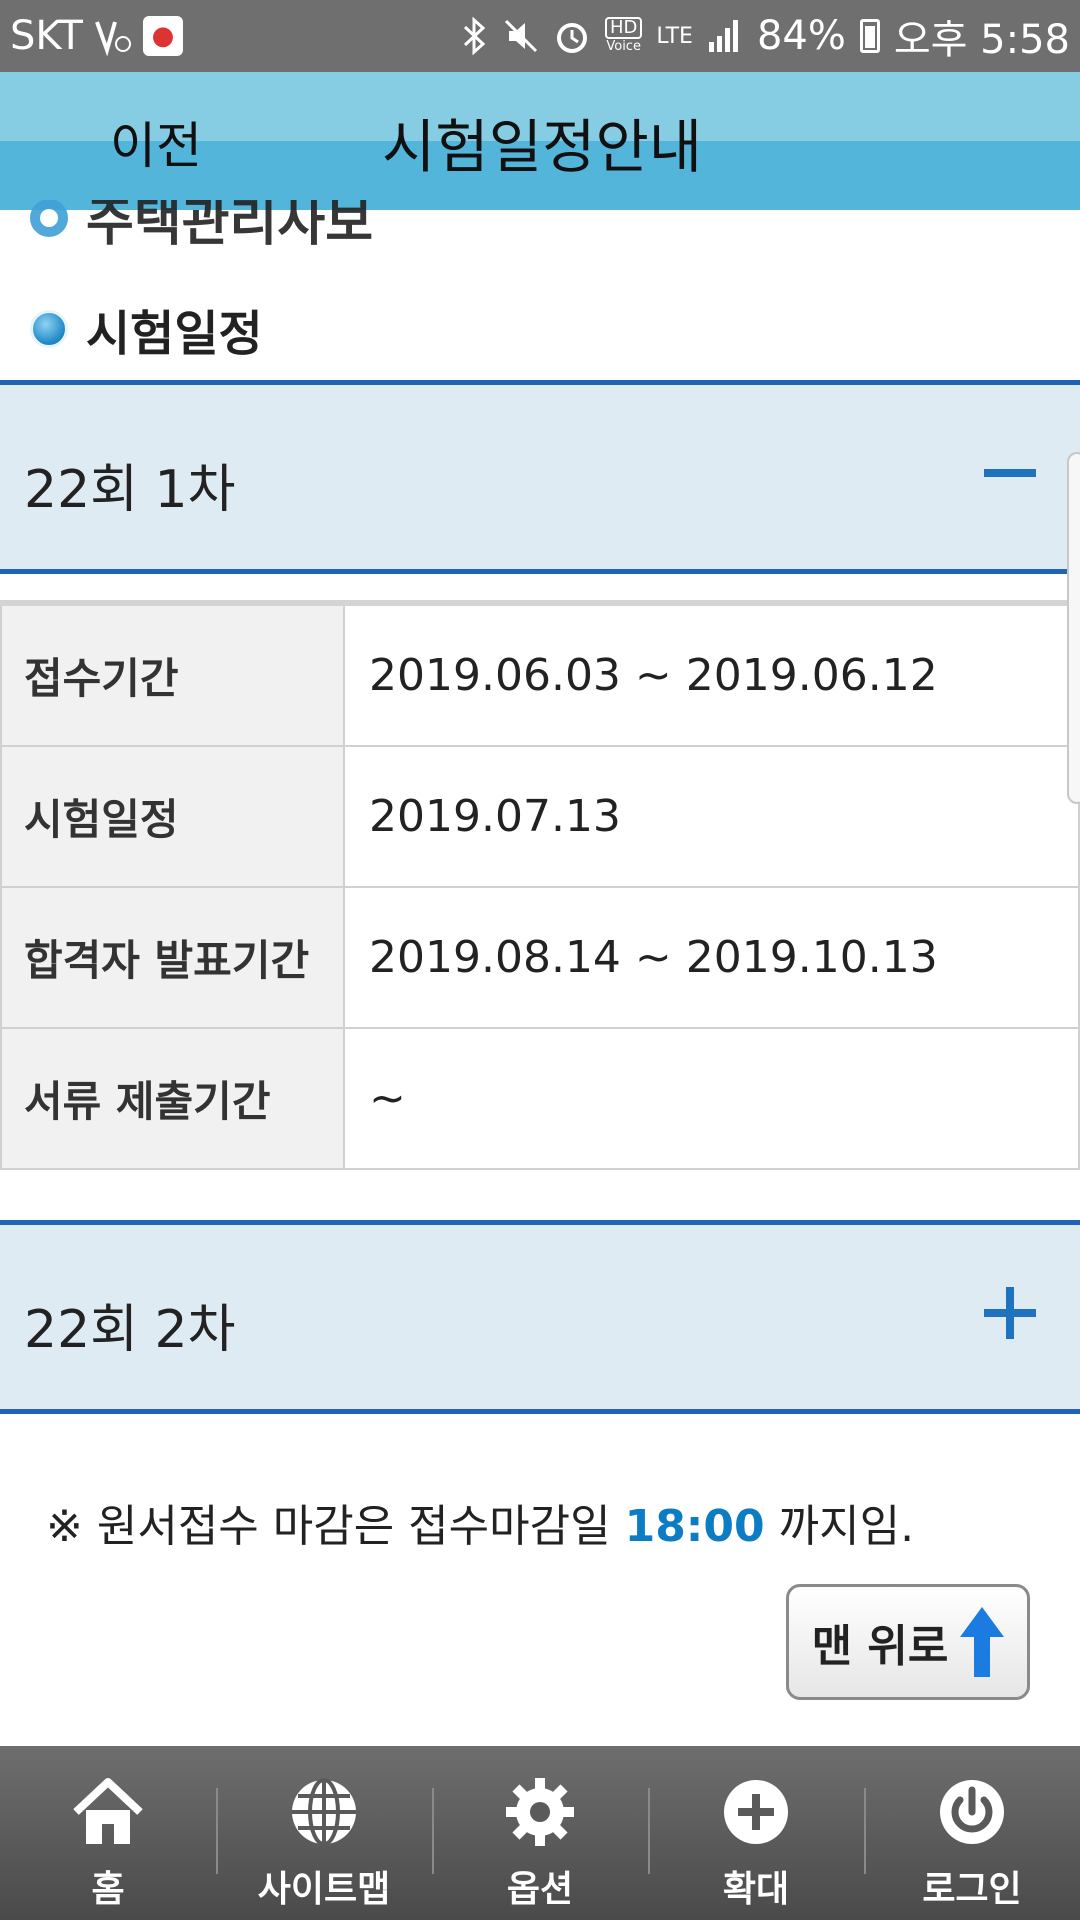 The image size is (1080, 1920). Describe the element at coordinates (674, 36) in the screenshot. I see `network-type-label: LTE` at that location.